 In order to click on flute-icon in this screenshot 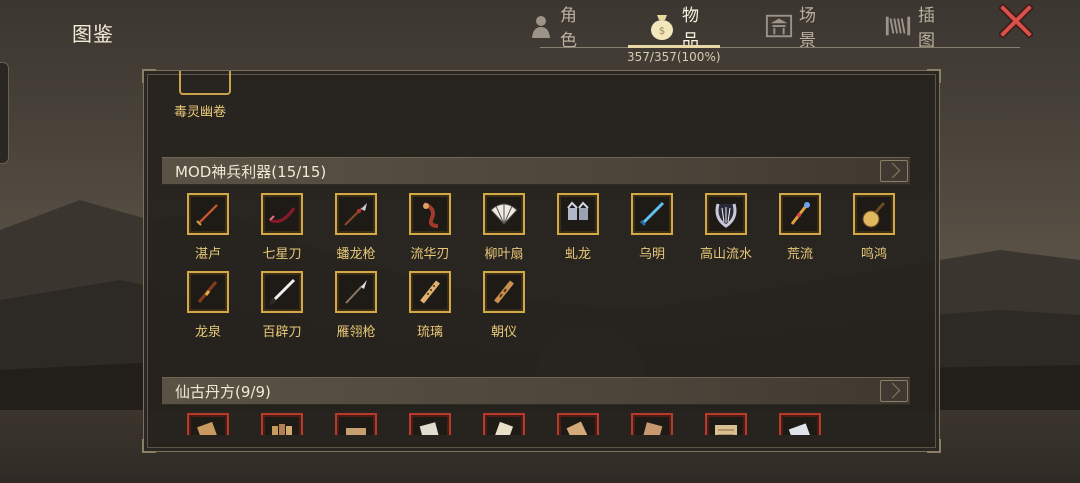, I will do `click(430, 292)`.